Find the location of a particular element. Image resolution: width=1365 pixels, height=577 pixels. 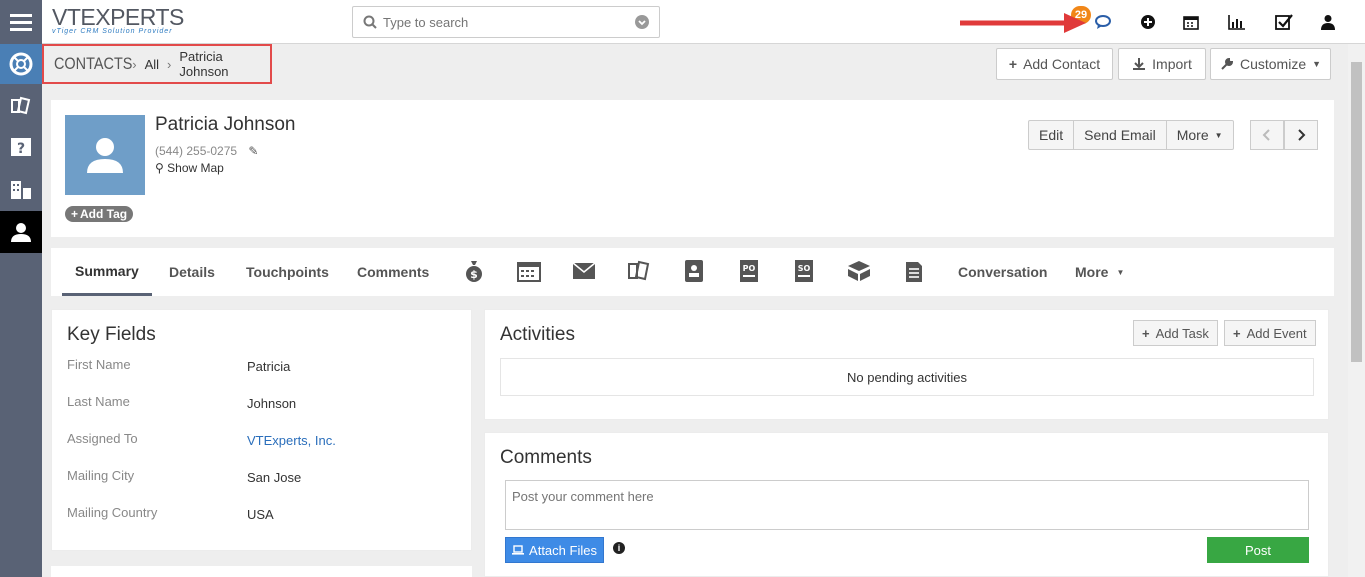

tab-more: More ▼ is located at coordinates (1099, 272).